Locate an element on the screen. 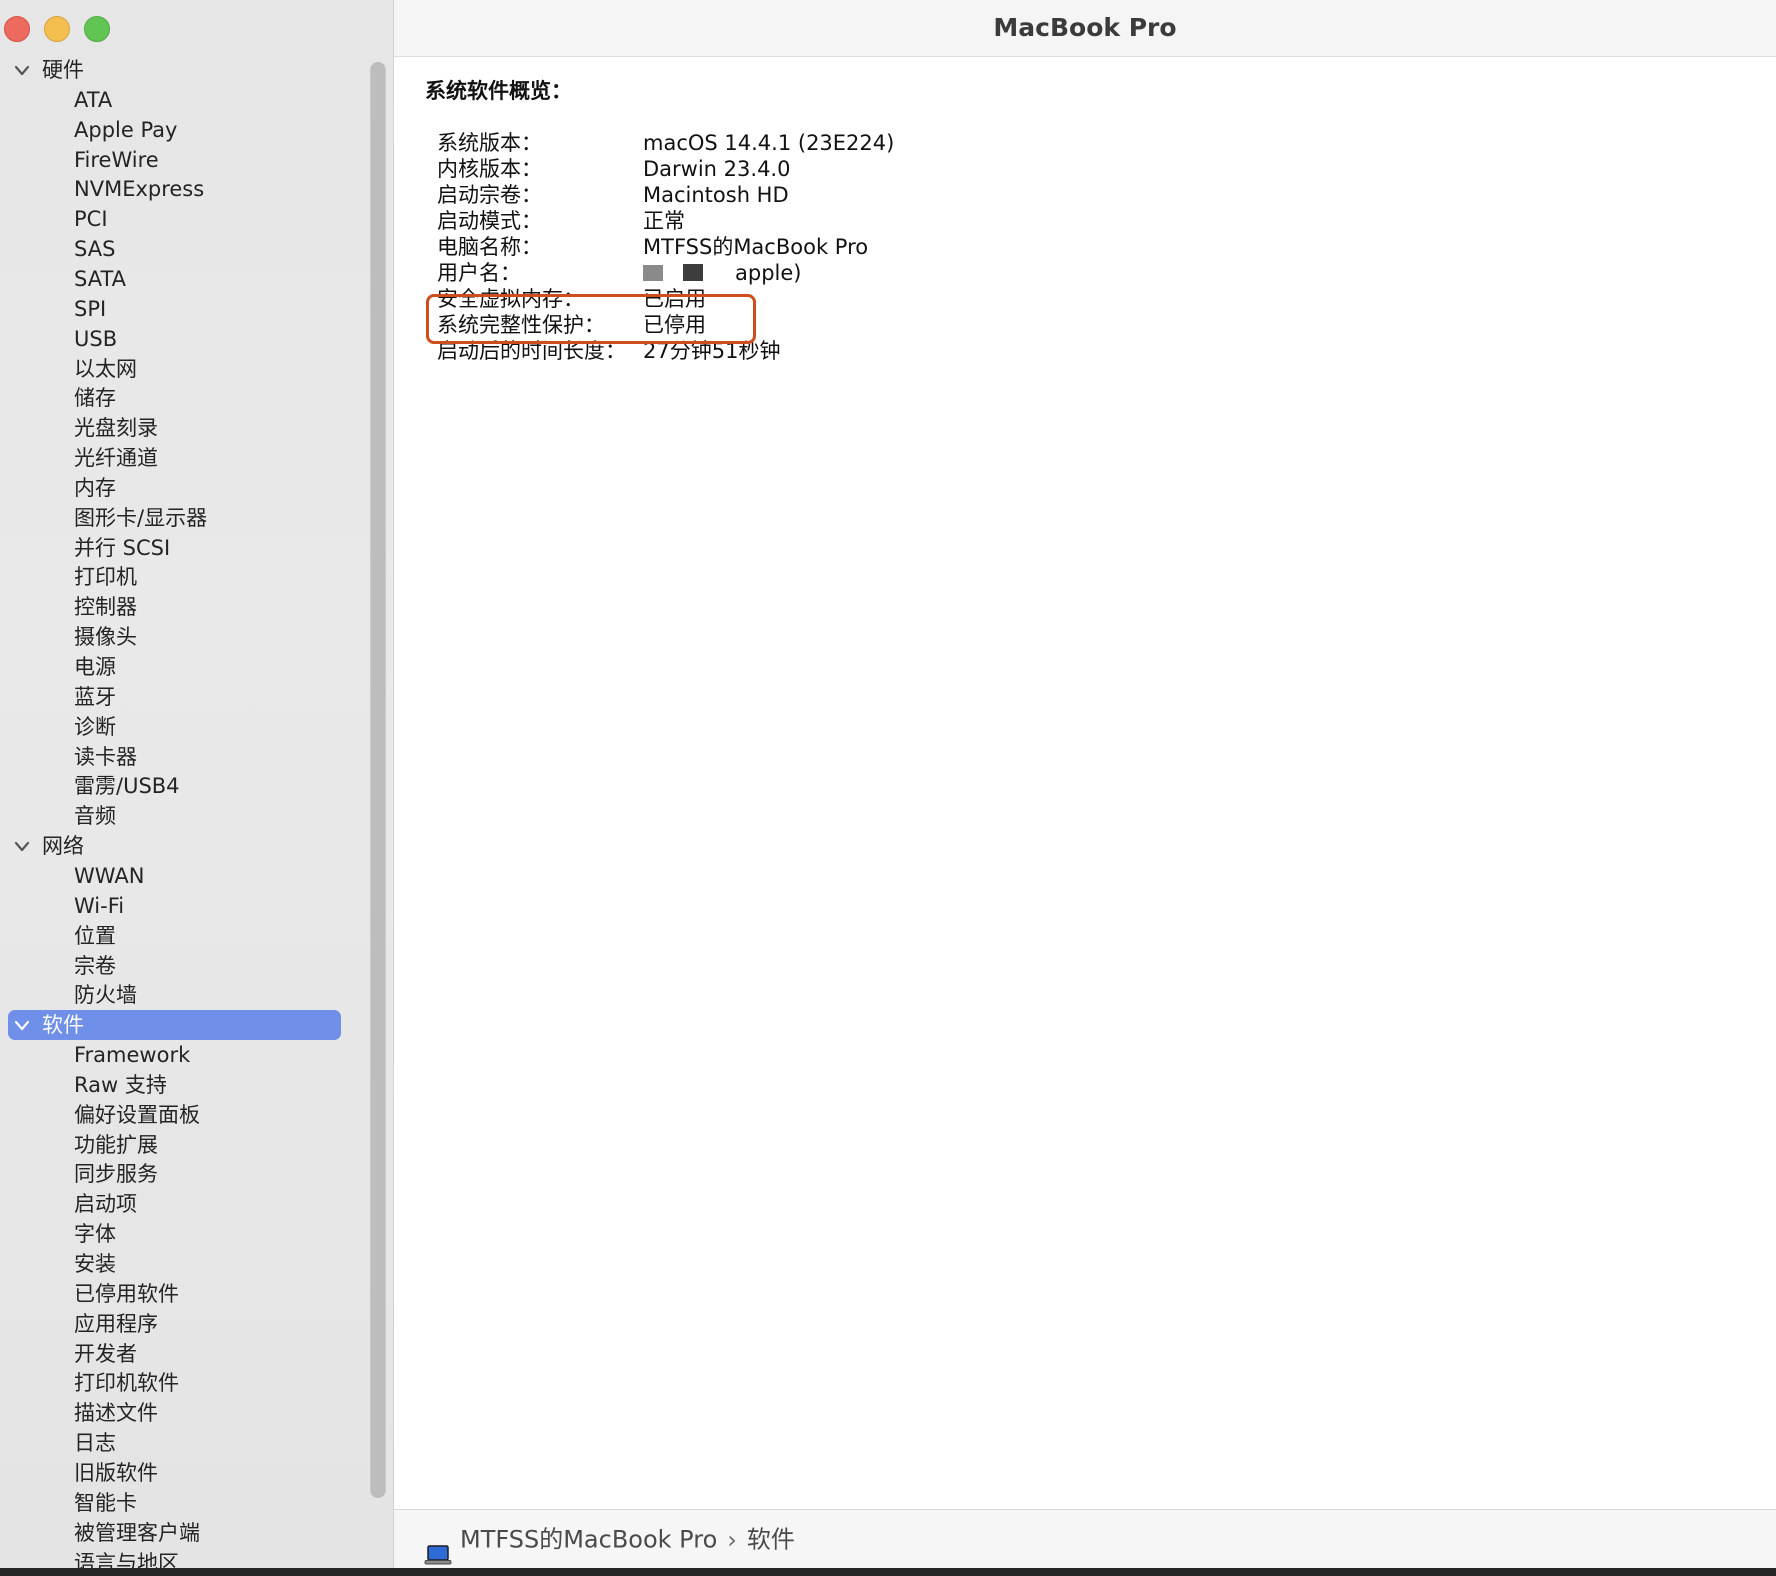 The width and height of the screenshot is (1776, 1576). sidebar-group-label: 软件 is located at coordinates (63, 1025).